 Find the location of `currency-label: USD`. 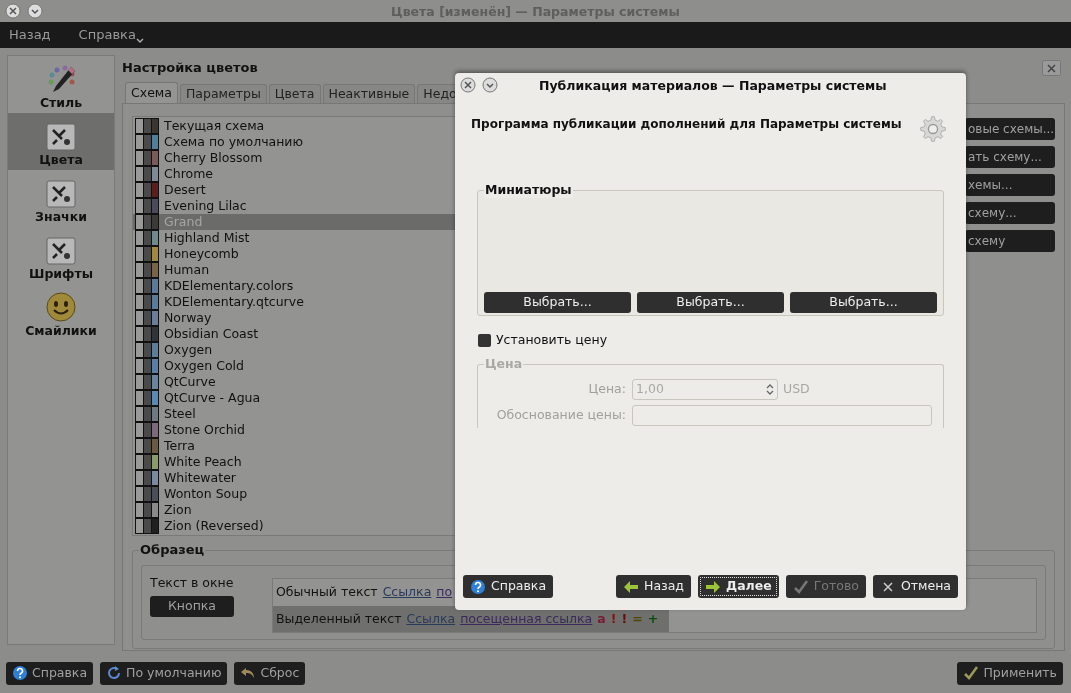

currency-label: USD is located at coordinates (796, 389).